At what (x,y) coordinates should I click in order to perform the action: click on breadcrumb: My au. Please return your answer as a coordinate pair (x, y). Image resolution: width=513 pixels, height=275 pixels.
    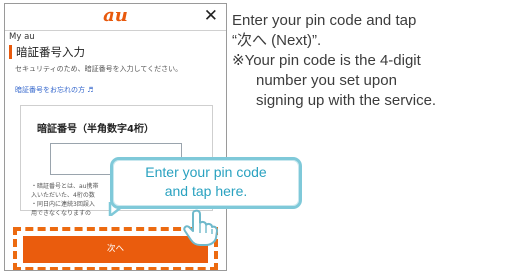
    Looking at the image, I should click on (22, 37).